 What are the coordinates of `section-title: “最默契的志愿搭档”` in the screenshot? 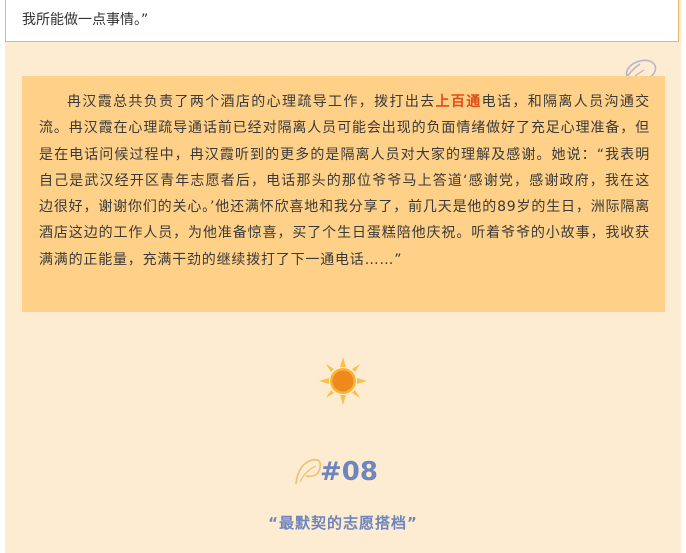 It's located at (343, 523).